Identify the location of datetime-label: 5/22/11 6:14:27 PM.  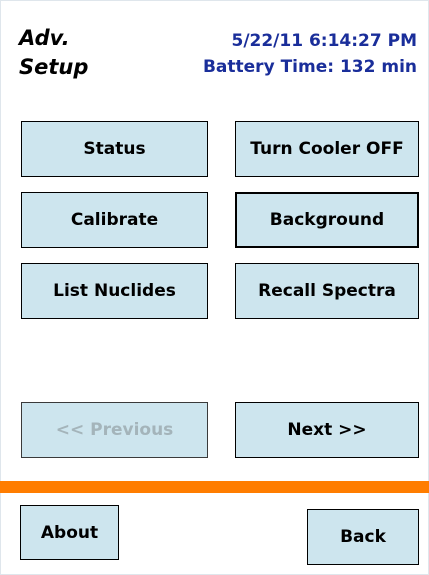
(324, 41).